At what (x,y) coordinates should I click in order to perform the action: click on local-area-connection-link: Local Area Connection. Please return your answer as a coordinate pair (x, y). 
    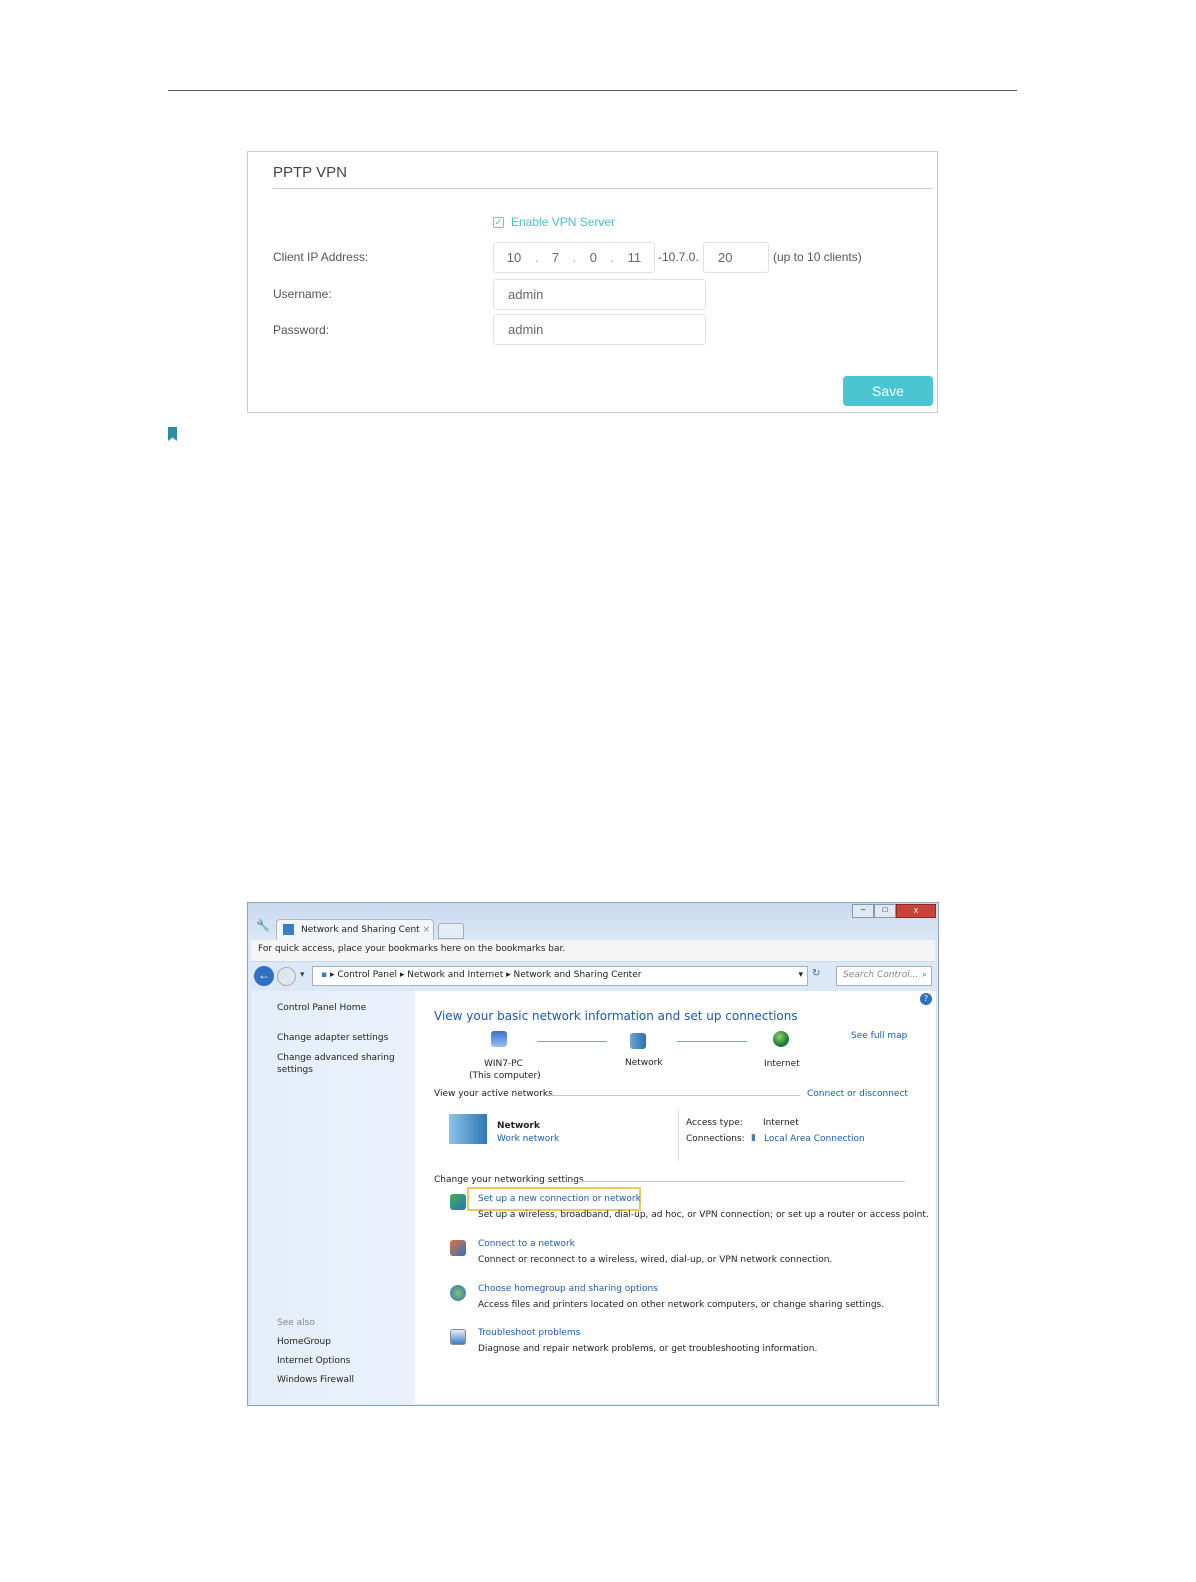
    Looking at the image, I should click on (814, 1139).